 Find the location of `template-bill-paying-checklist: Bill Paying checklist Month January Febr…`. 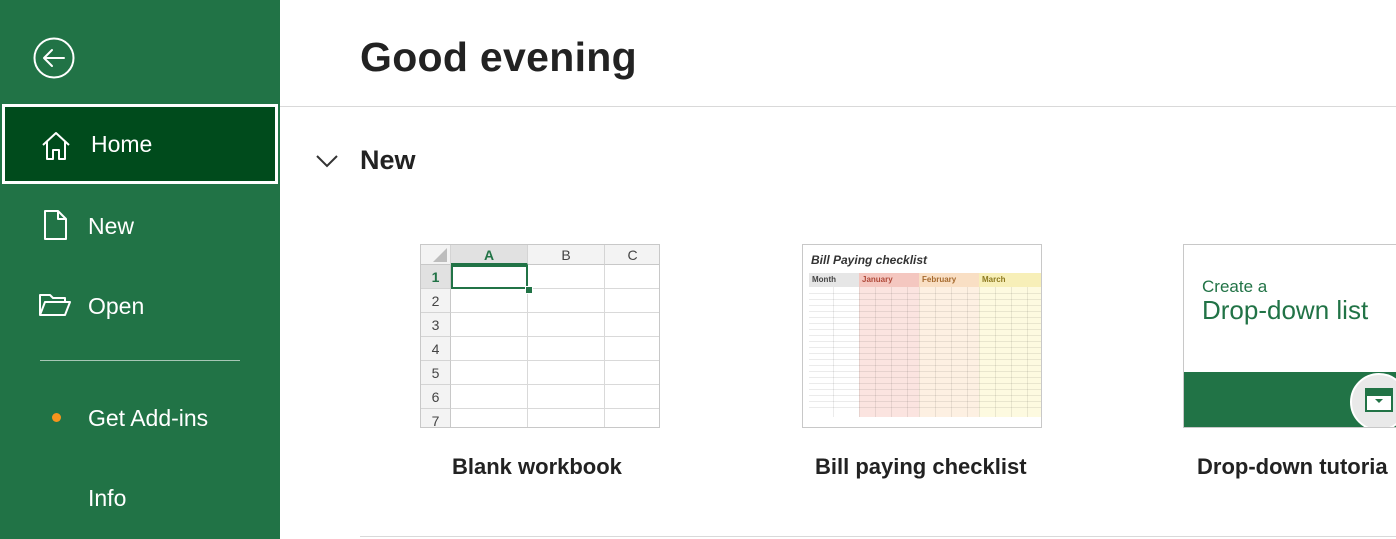

template-bill-paying-checklist: Bill Paying checklist Month January Febr… is located at coordinates (922, 361).